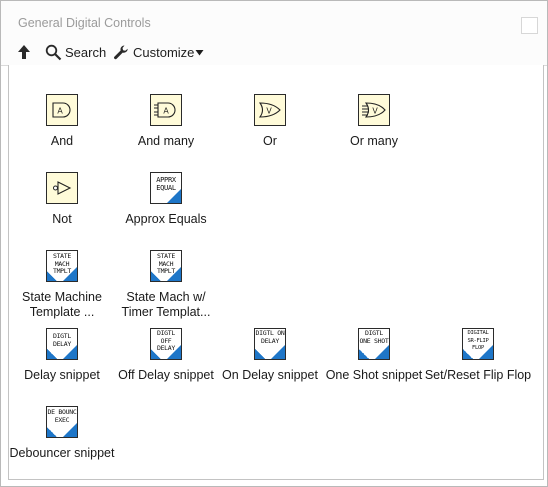 Image resolution: width=548 pixels, height=487 pixels. Describe the element at coordinates (62, 416) in the screenshot. I see `icon-caption: DE BOUNC EXEC` at that location.